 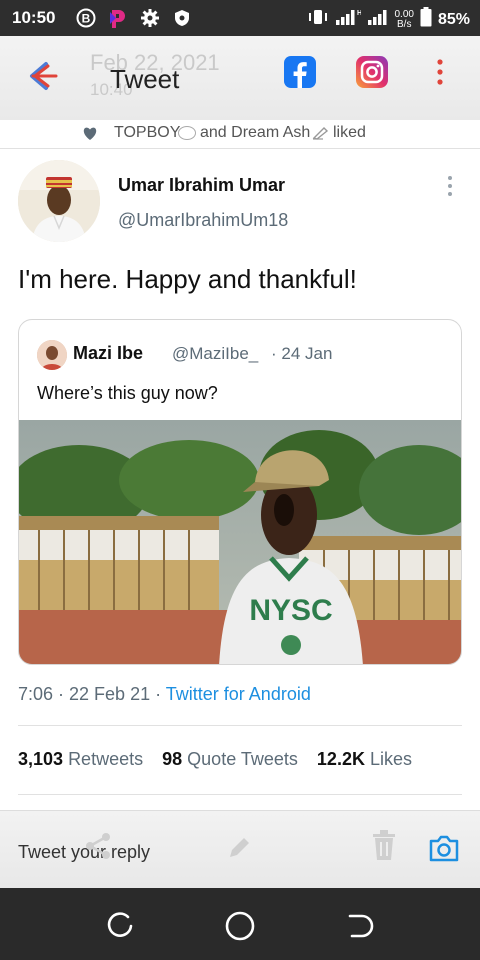 What do you see at coordinates (120, 928) in the screenshot?
I see `recents-icon` at bounding box center [120, 928].